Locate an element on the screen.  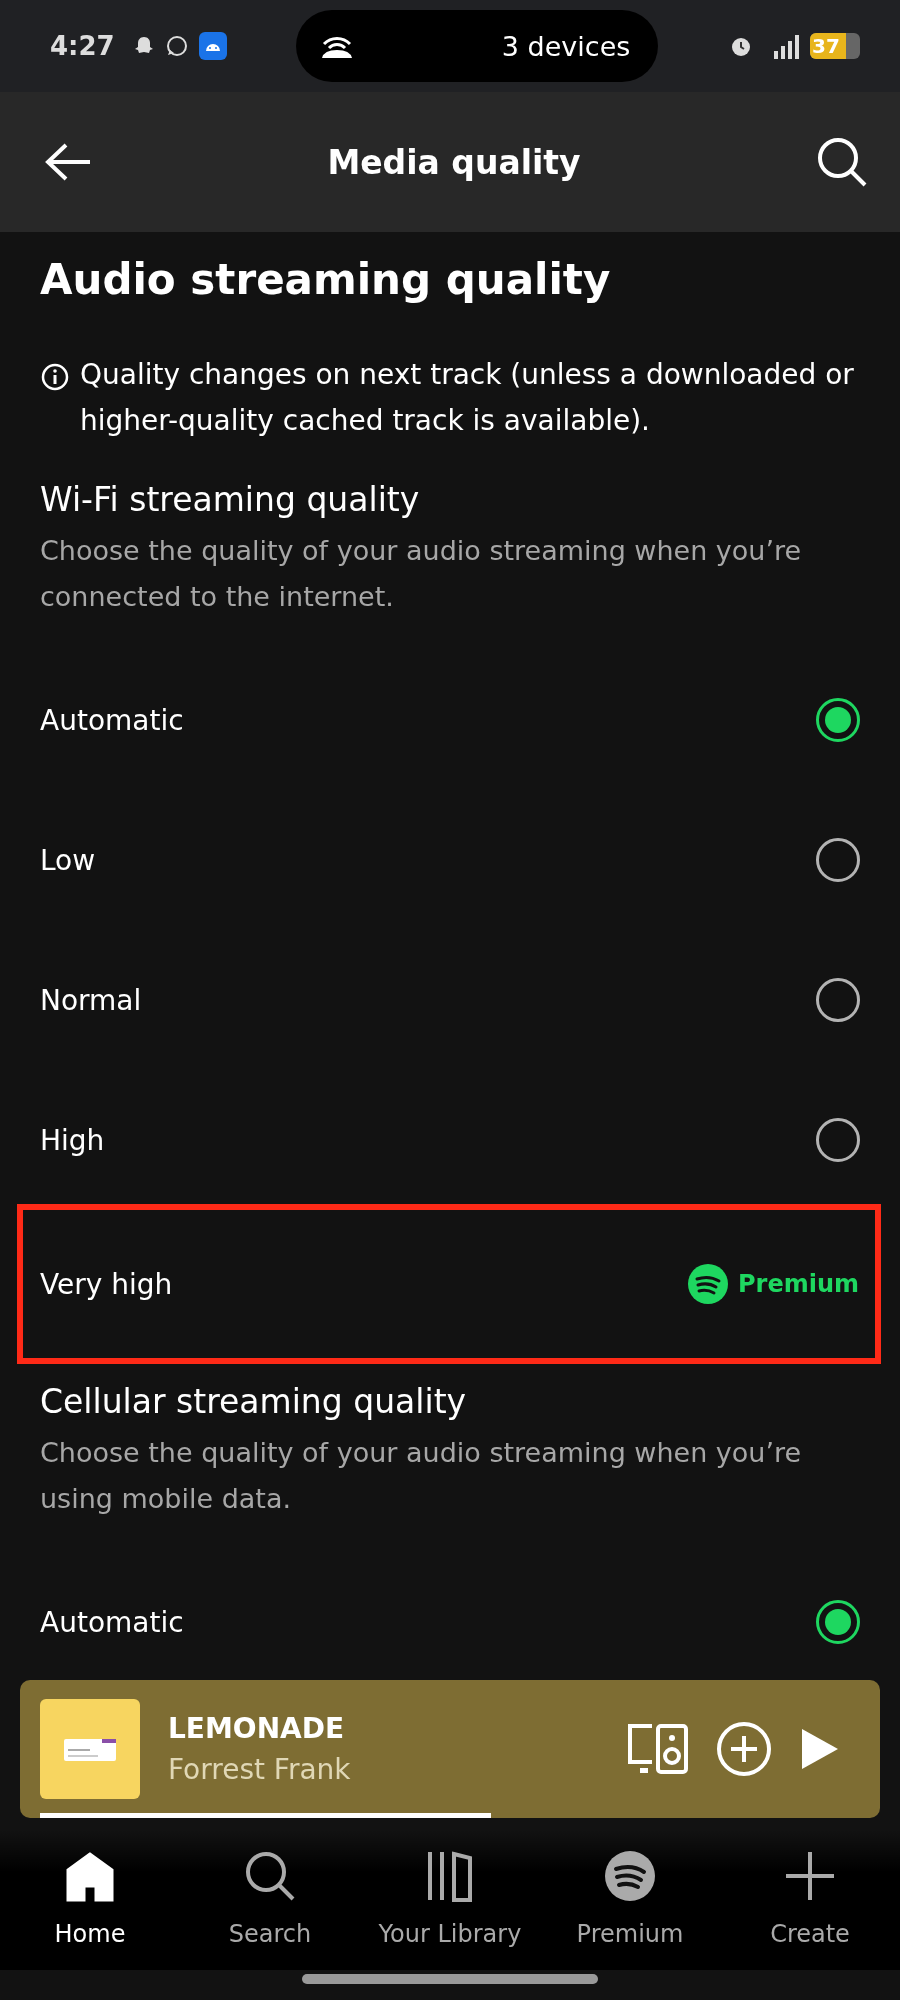
track-title: LEMONADE is located at coordinates (257, 1728).